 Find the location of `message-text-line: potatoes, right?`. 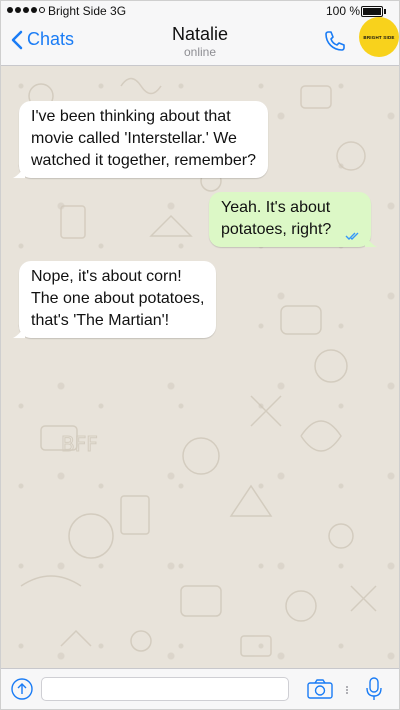

message-text-line: potatoes, right? is located at coordinates (276, 229).